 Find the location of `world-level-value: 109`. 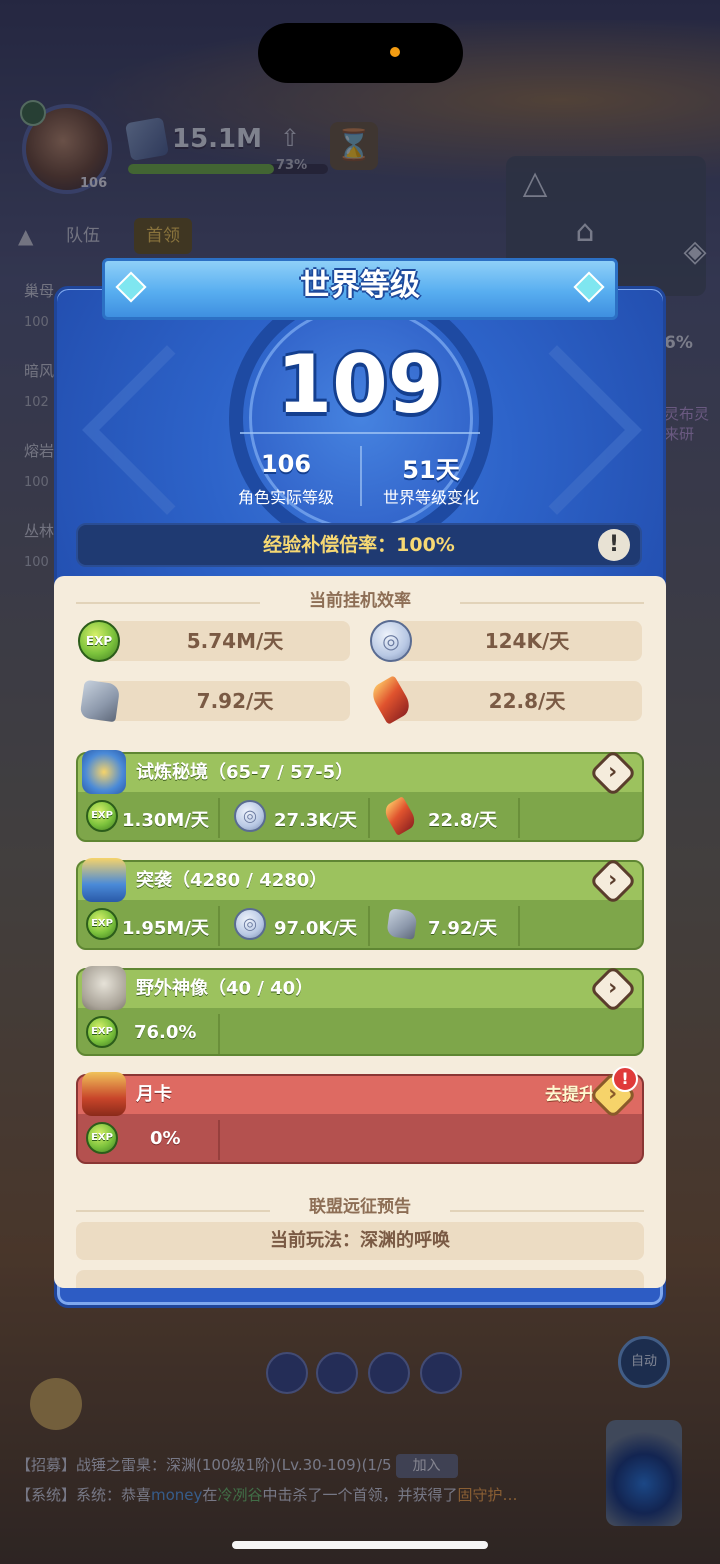

world-level-value: 109 is located at coordinates (360, 384).